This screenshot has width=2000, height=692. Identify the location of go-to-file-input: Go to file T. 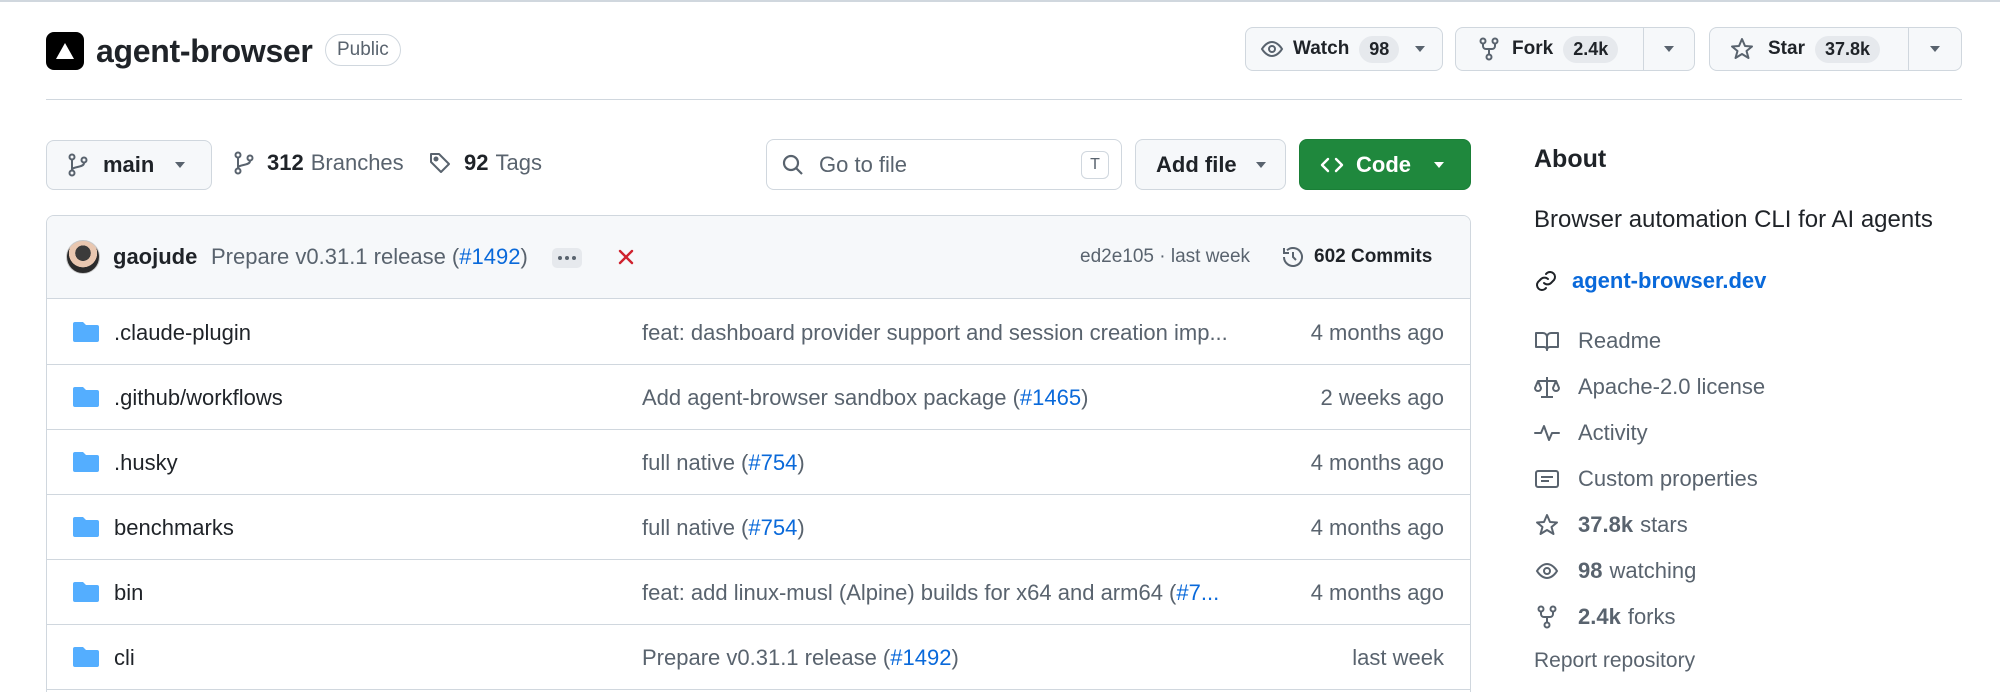
(944, 164).